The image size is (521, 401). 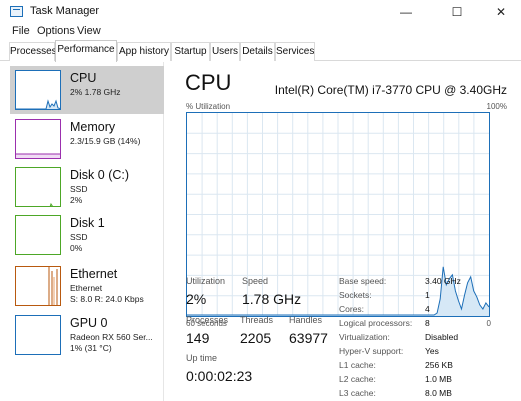 I want to click on spec-value: 1.0 MB, so click(x=438, y=379).